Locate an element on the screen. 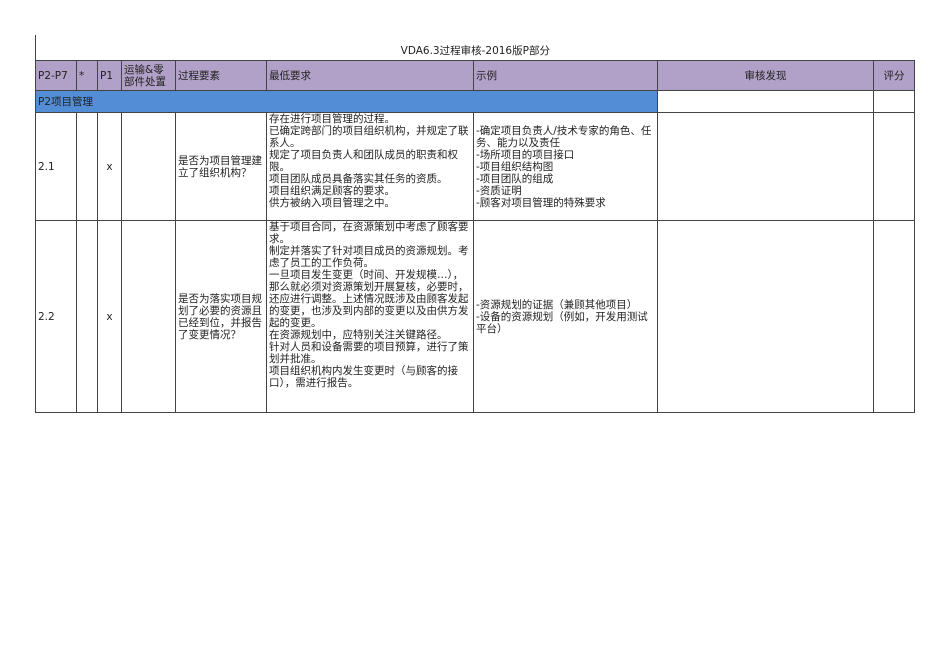 Image resolution: width=950 pixels, height=672 pixels. header-p1: P1 is located at coordinates (109, 75).